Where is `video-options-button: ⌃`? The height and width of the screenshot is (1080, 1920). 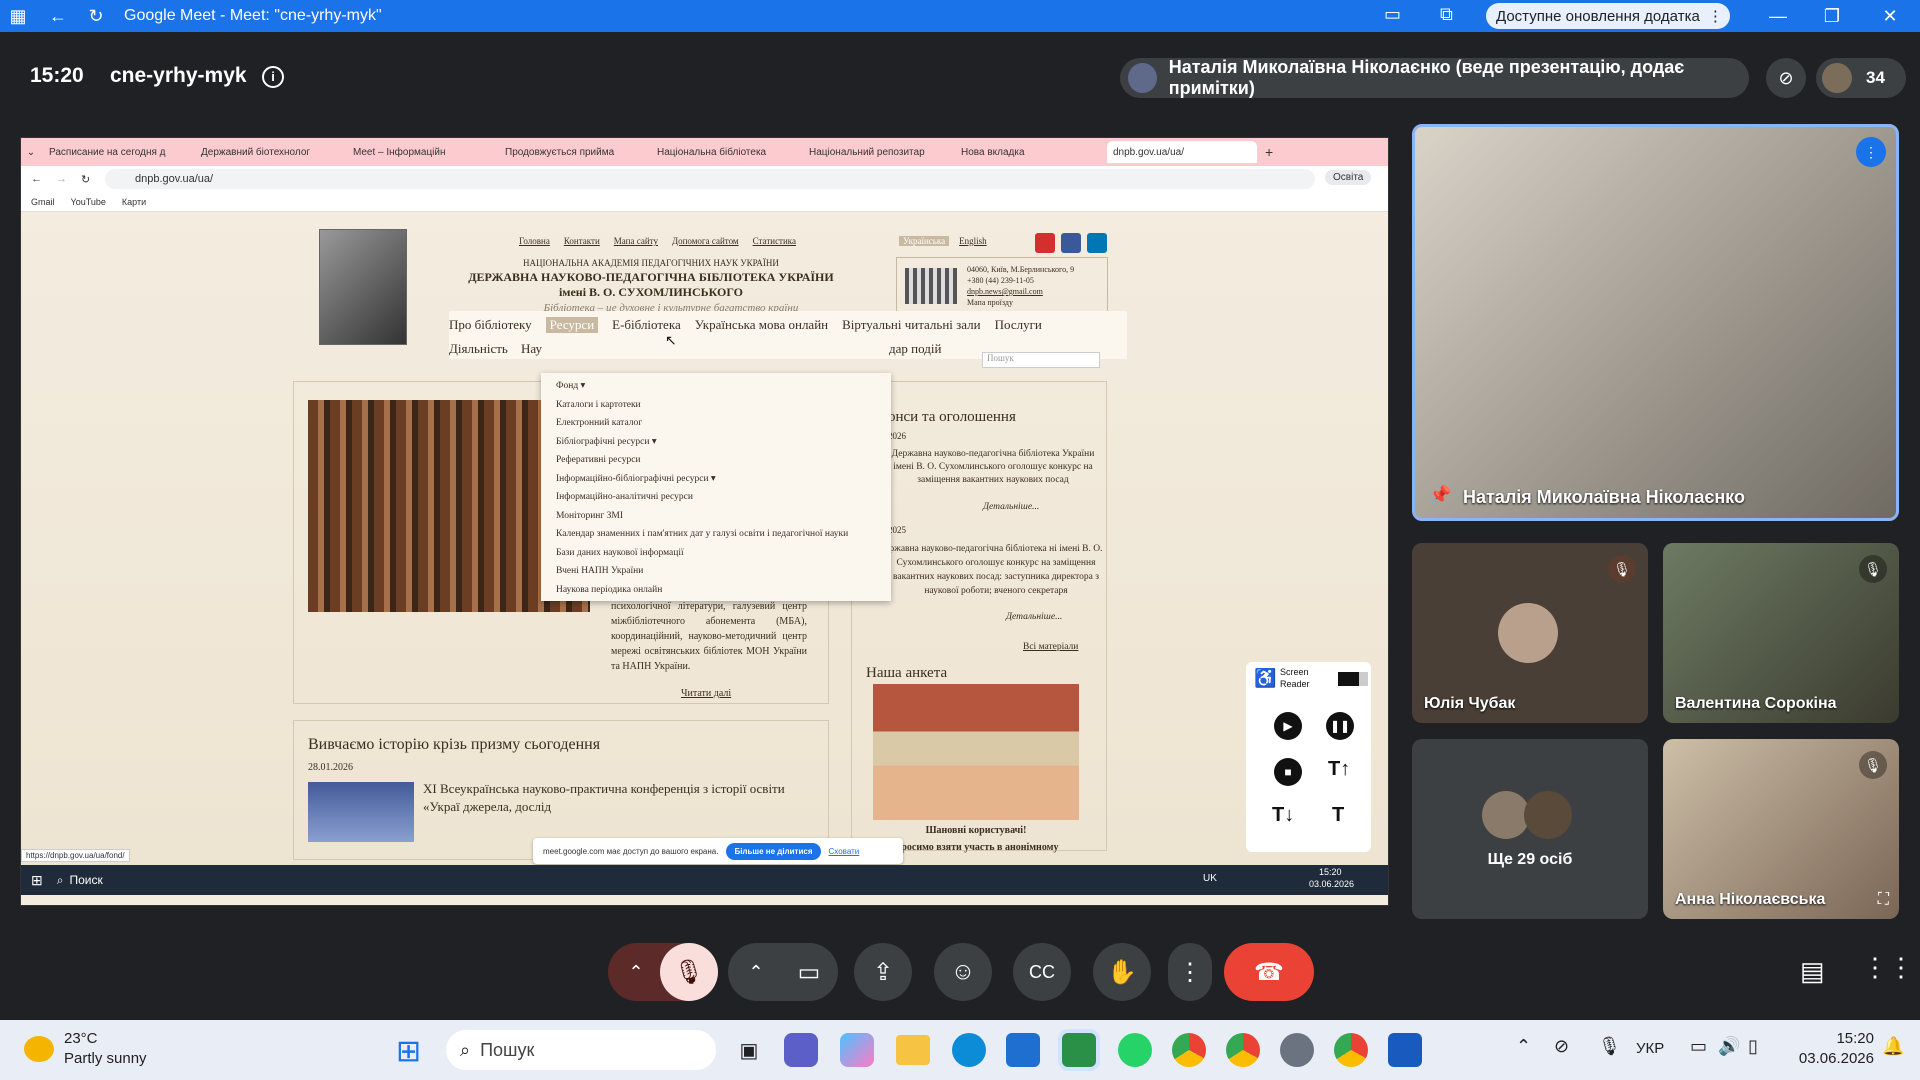 video-options-button: ⌃ is located at coordinates (756, 972).